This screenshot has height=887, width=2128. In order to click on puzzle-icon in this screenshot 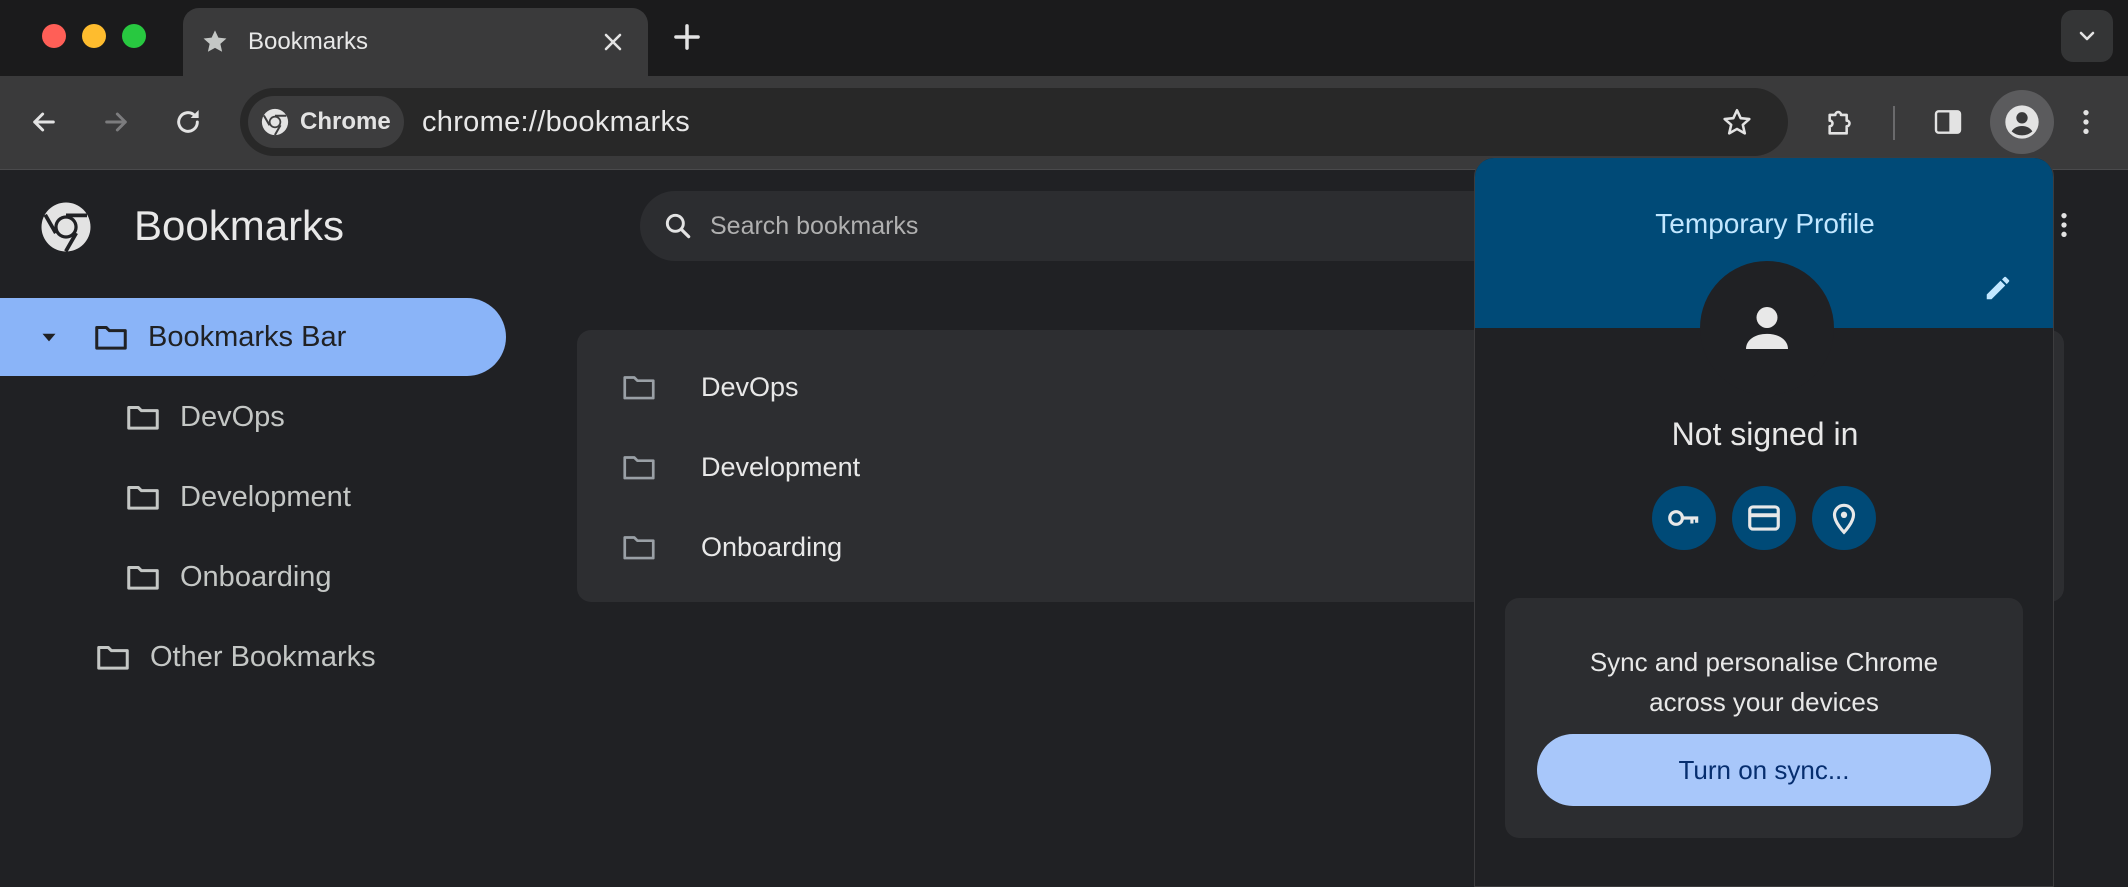, I will do `click(1839, 122)`.